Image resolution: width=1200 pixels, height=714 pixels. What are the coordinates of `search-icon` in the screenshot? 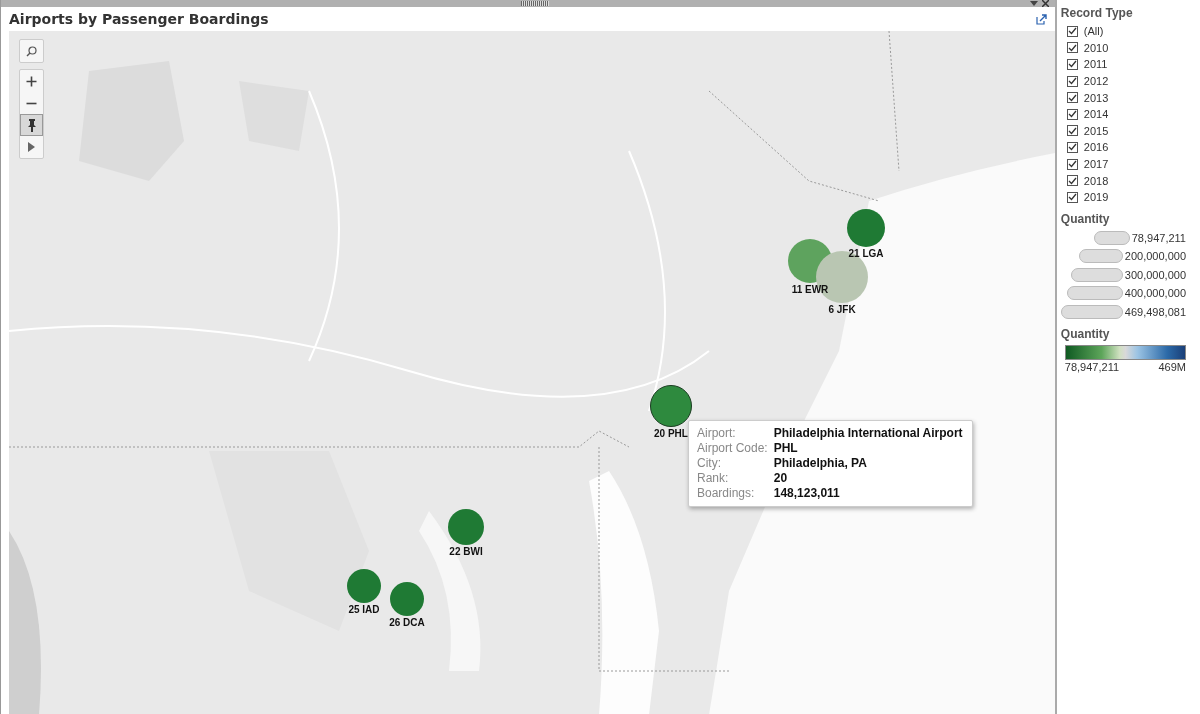 It's located at (31, 51).